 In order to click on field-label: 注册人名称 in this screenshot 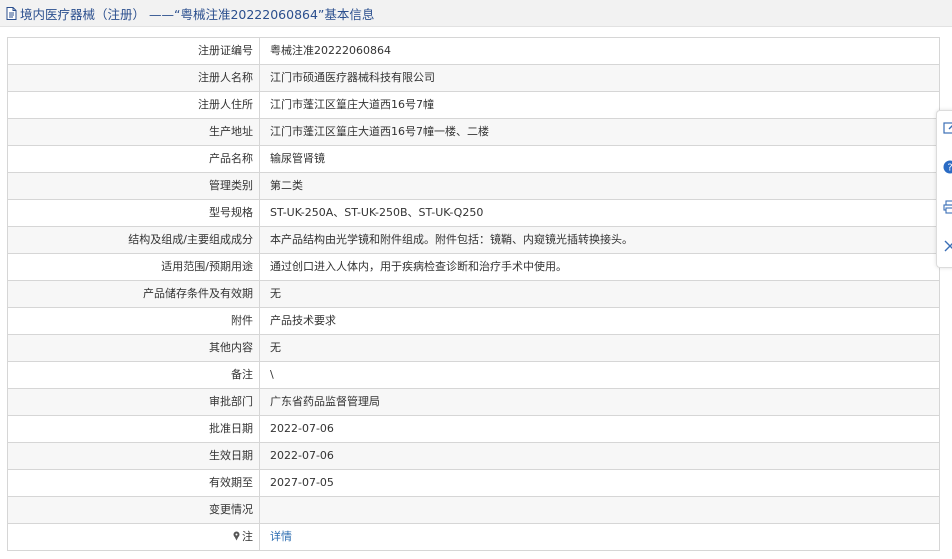, I will do `click(134, 78)`.